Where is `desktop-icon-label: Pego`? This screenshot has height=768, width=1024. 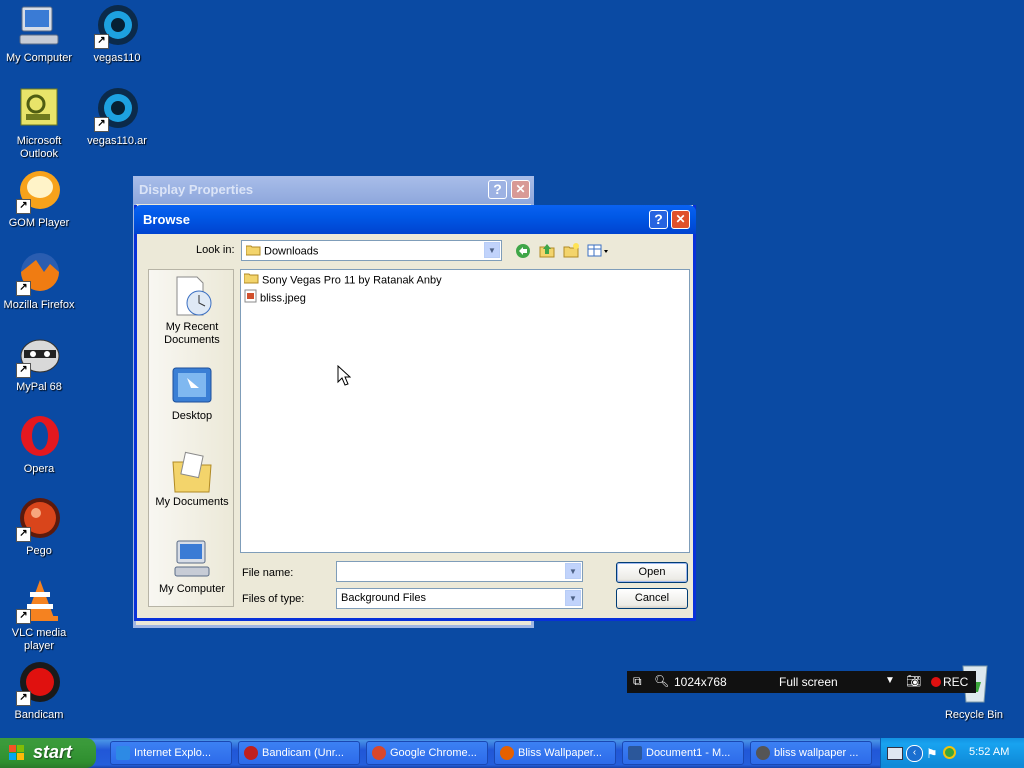 desktop-icon-label: Pego is located at coordinates (39, 551).